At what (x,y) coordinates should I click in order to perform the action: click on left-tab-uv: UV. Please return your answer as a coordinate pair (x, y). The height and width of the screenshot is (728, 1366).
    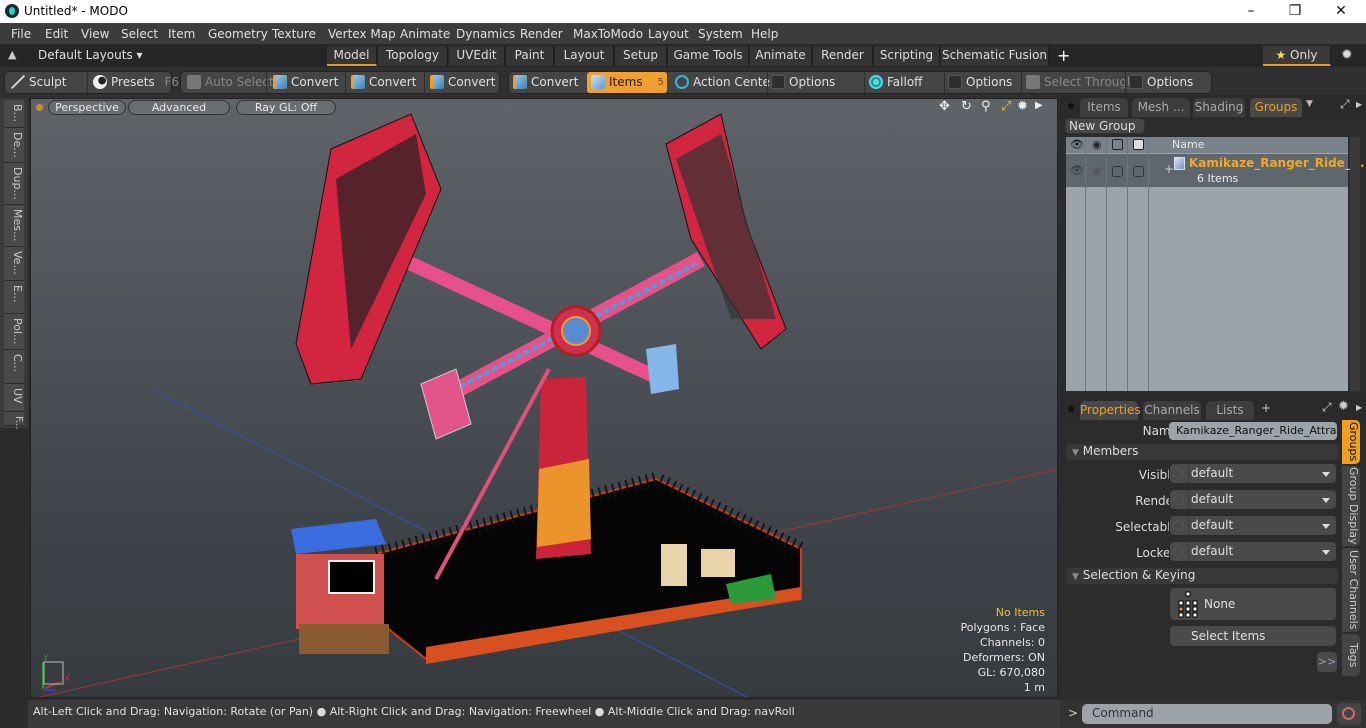
    Looking at the image, I should click on (14, 398).